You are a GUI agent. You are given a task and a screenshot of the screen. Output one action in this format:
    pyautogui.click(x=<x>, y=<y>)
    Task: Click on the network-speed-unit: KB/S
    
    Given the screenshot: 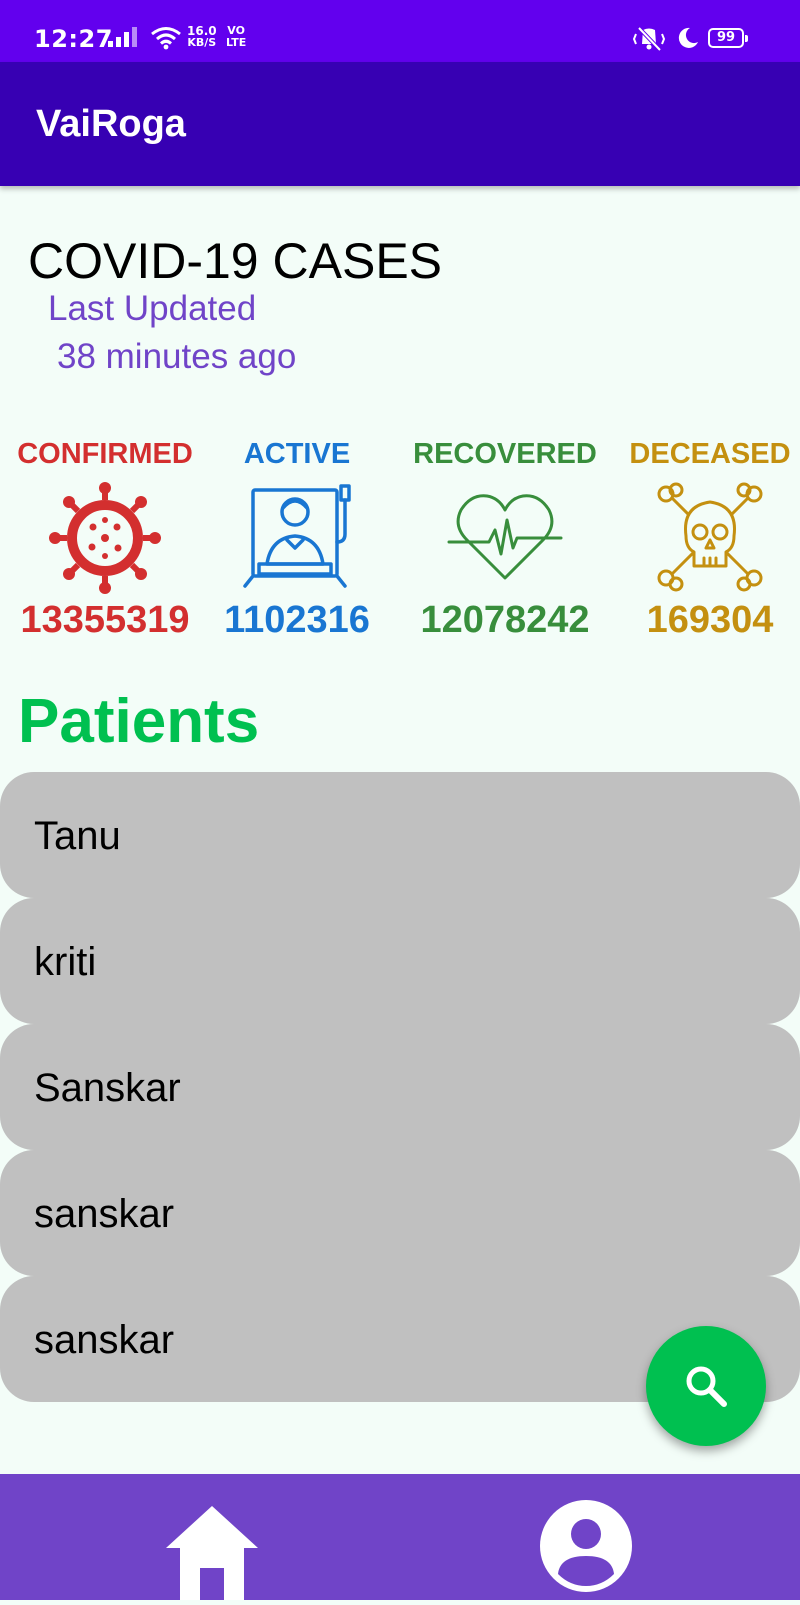 What is the action you would take?
    pyautogui.click(x=202, y=42)
    